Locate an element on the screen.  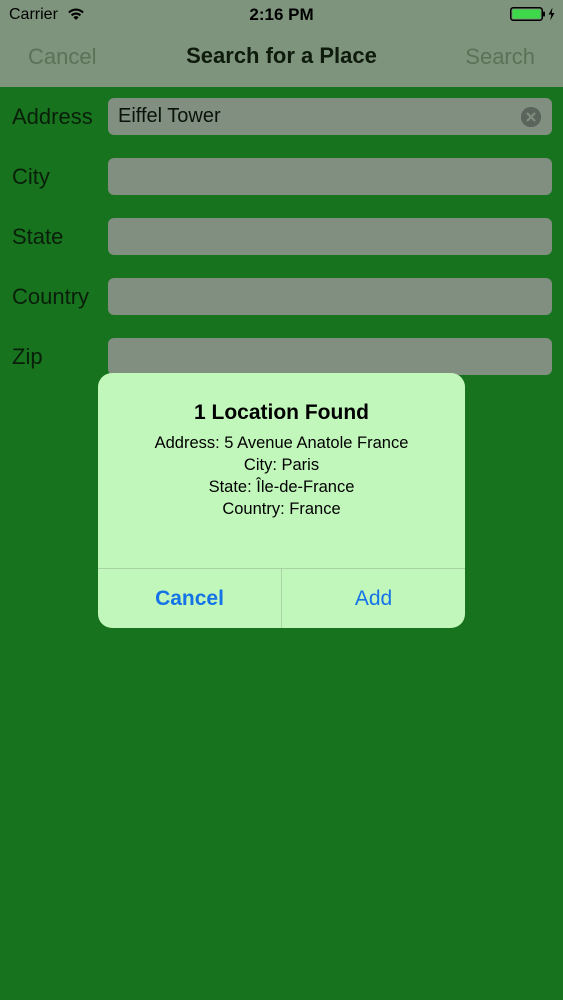
status-bar: Carrier 2:16 PM is located at coordinates (281, 15).